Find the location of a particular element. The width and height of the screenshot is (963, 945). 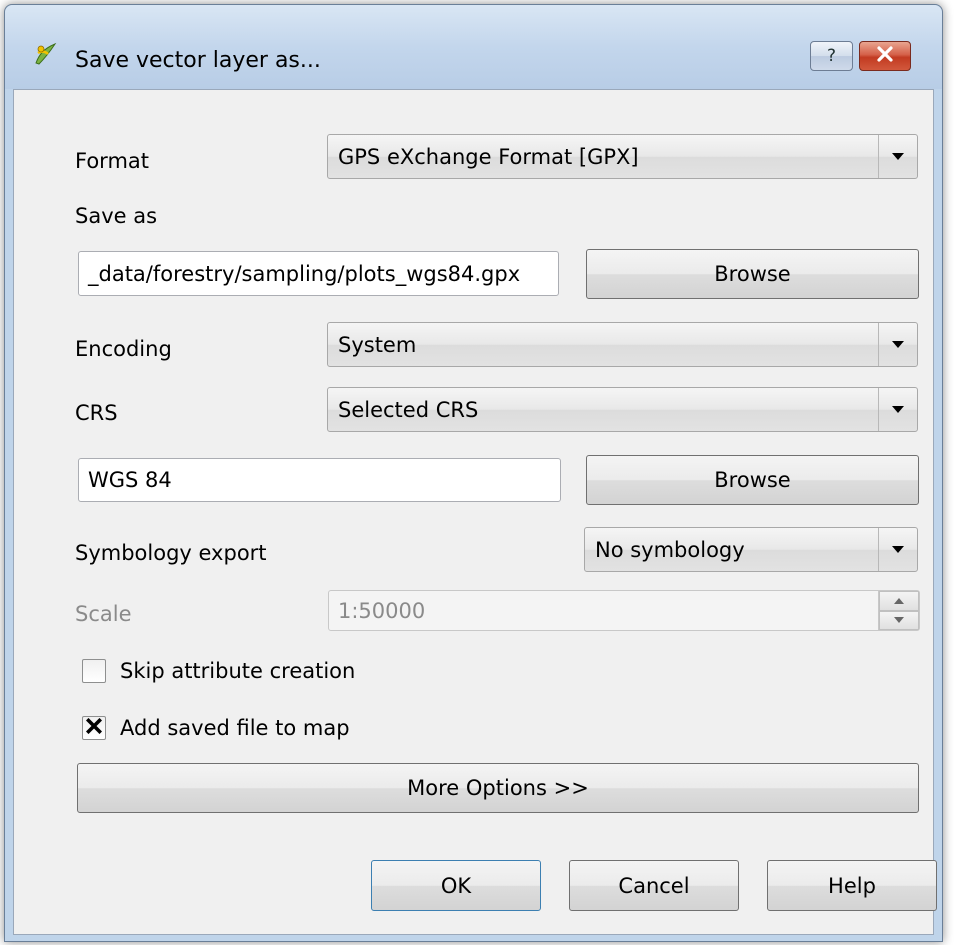

format-combo-value: GPS eXchange Format [GPX] is located at coordinates (488, 156).